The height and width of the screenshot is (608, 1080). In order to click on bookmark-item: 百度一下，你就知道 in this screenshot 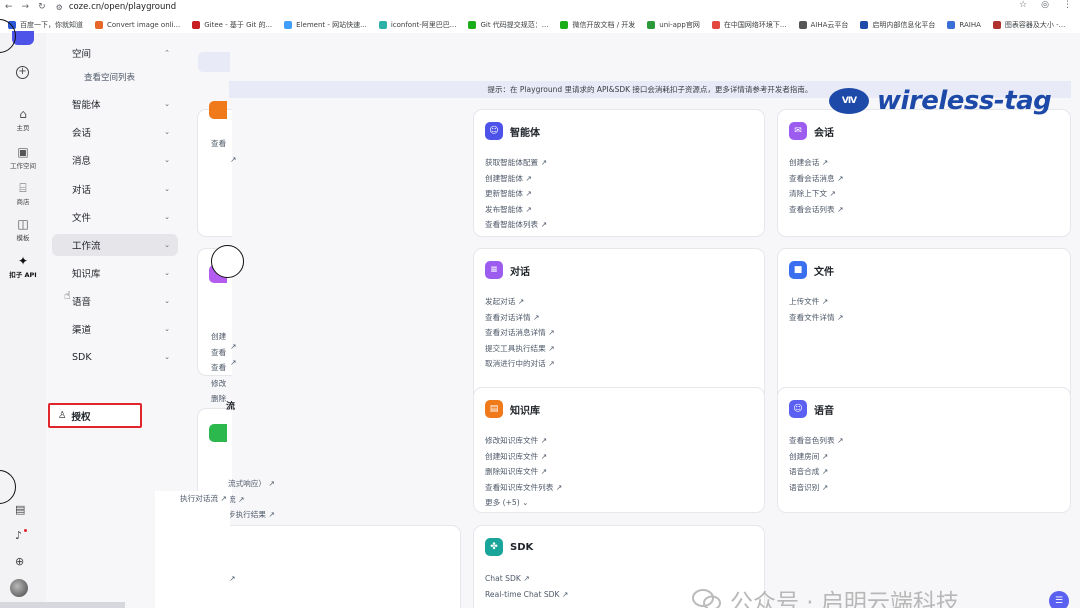, I will do `click(45, 25)`.